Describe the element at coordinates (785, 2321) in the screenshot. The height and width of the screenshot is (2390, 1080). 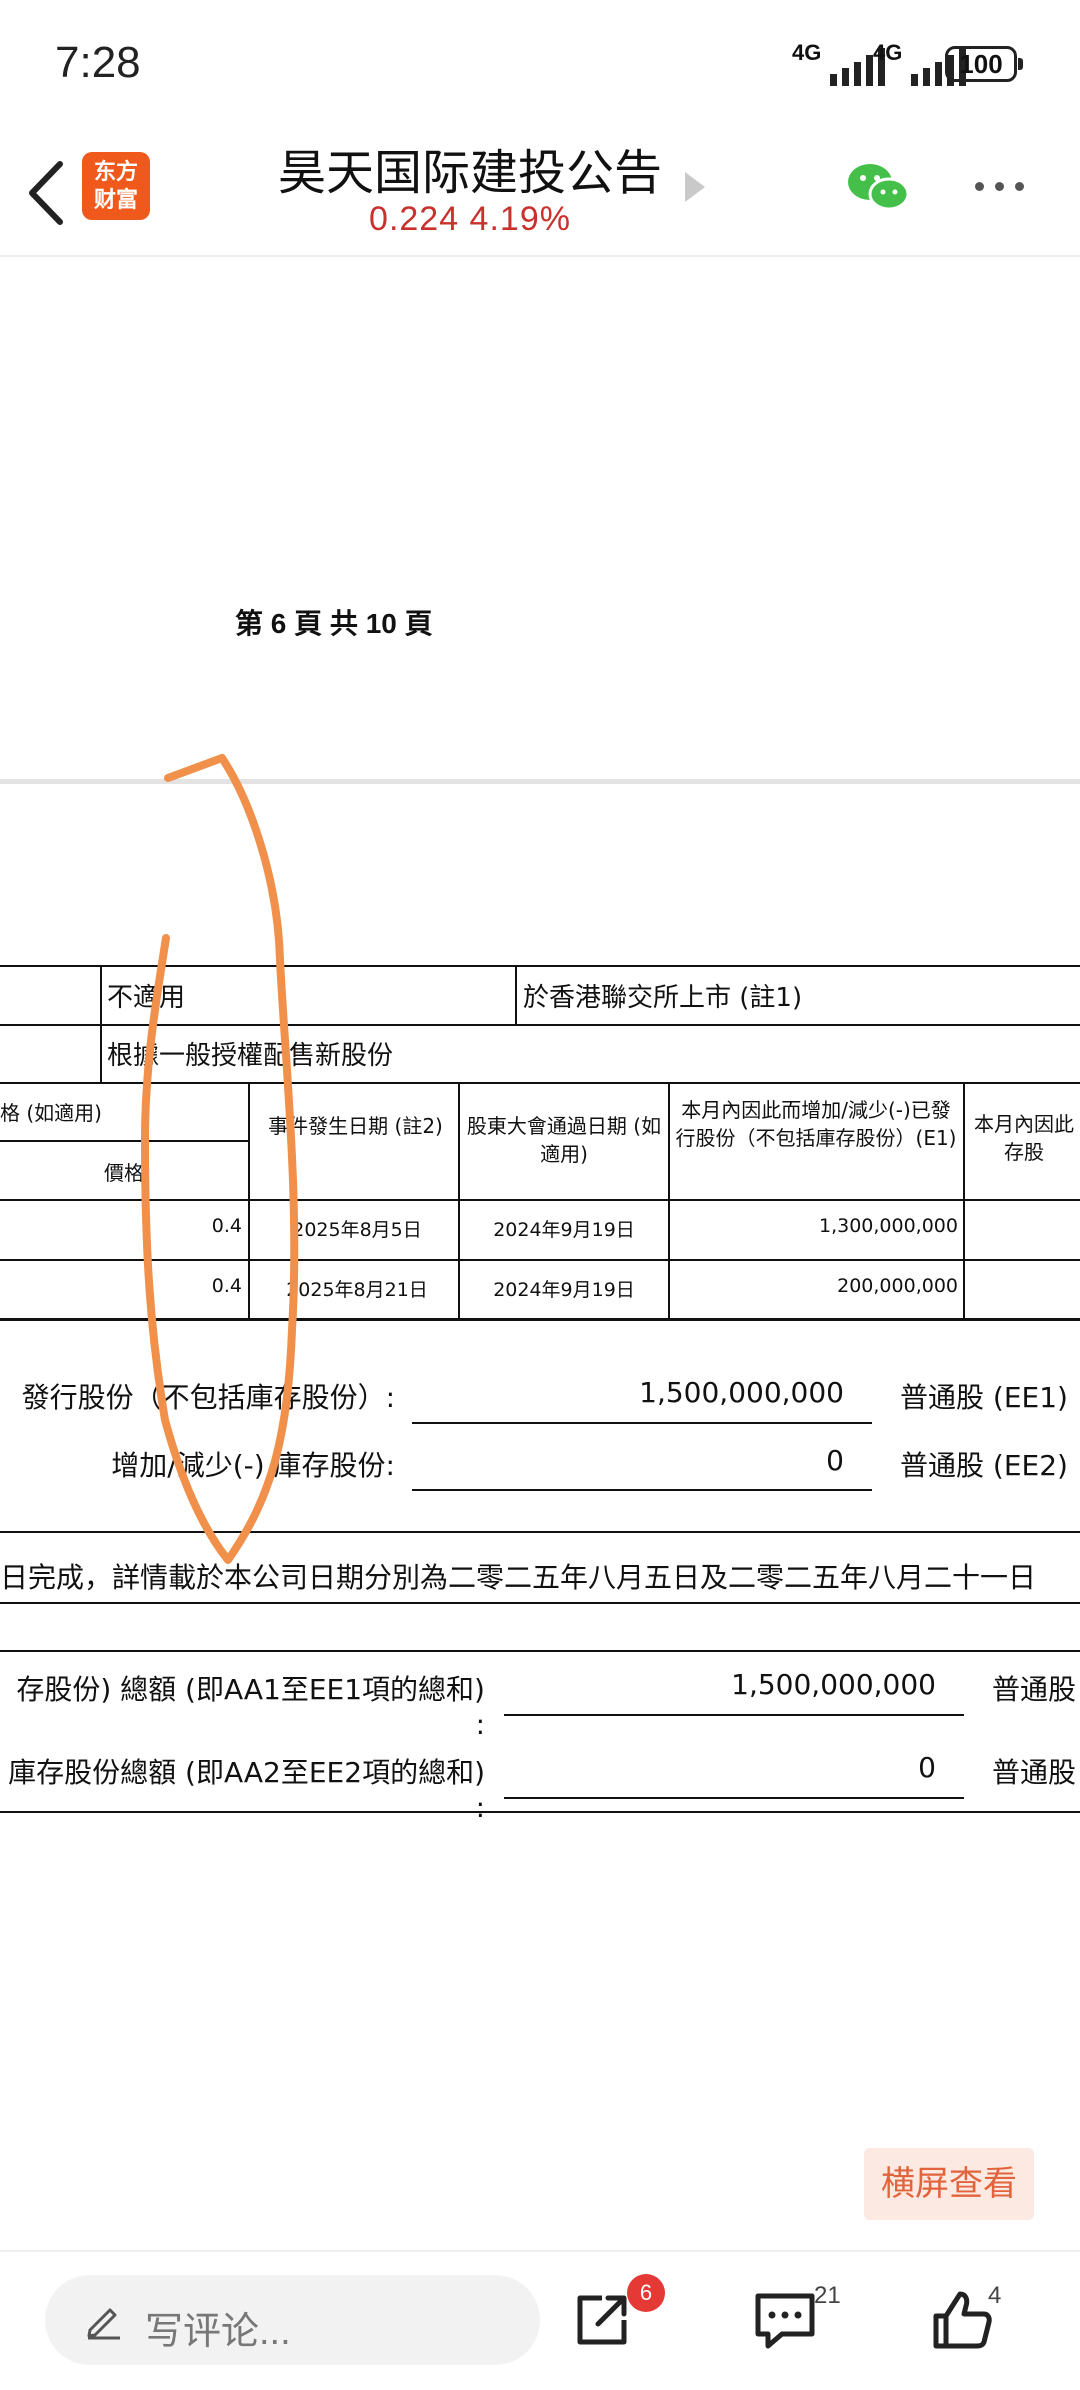
I see `comment-icon` at that location.